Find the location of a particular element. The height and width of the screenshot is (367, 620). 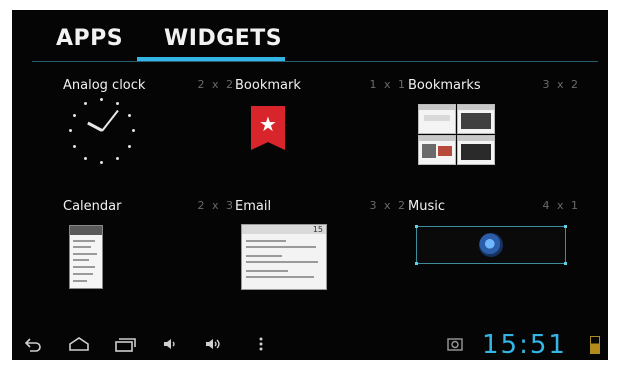

widget-name: Analog clock is located at coordinates (104, 85).